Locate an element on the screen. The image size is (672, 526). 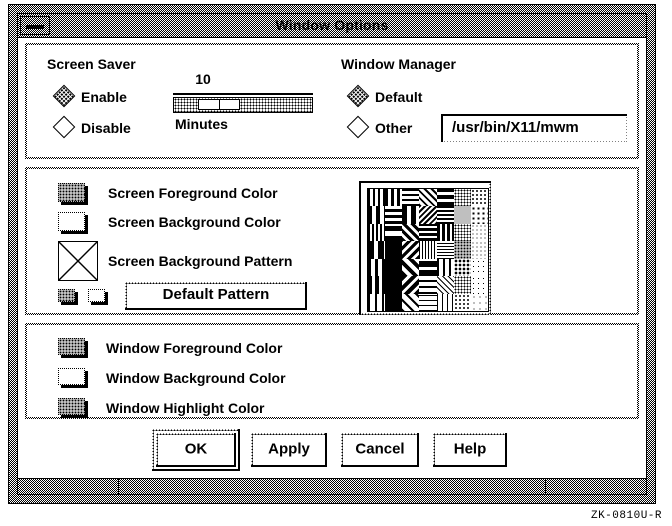
apply-button-label: Apply is located at coordinates (289, 449).